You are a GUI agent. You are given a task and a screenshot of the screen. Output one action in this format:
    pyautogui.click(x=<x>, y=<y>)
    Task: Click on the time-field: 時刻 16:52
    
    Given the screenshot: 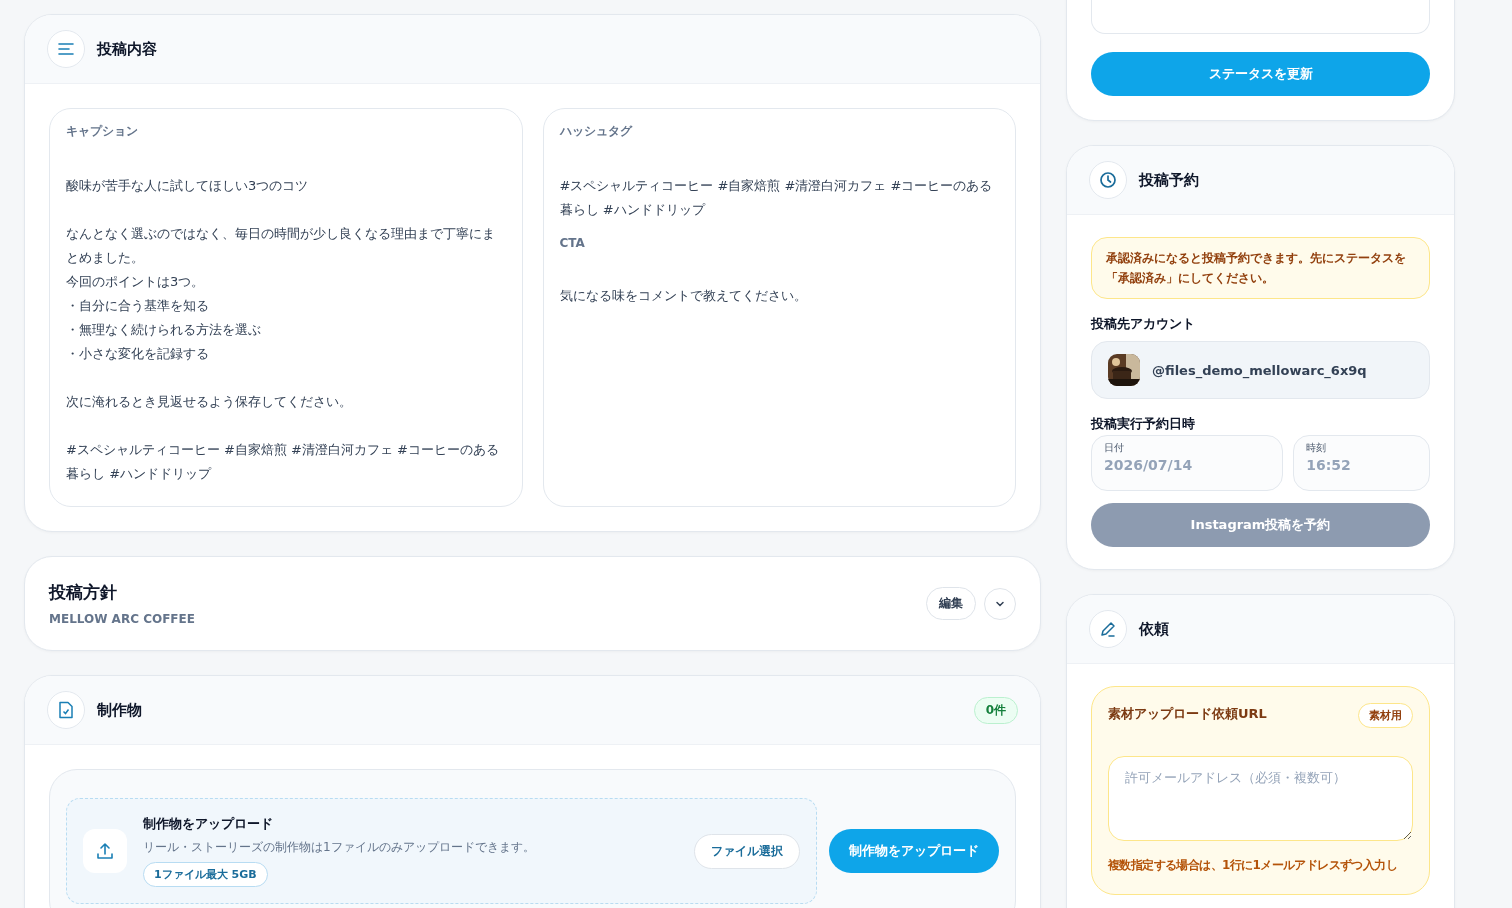 What is the action you would take?
    pyautogui.click(x=1361, y=463)
    